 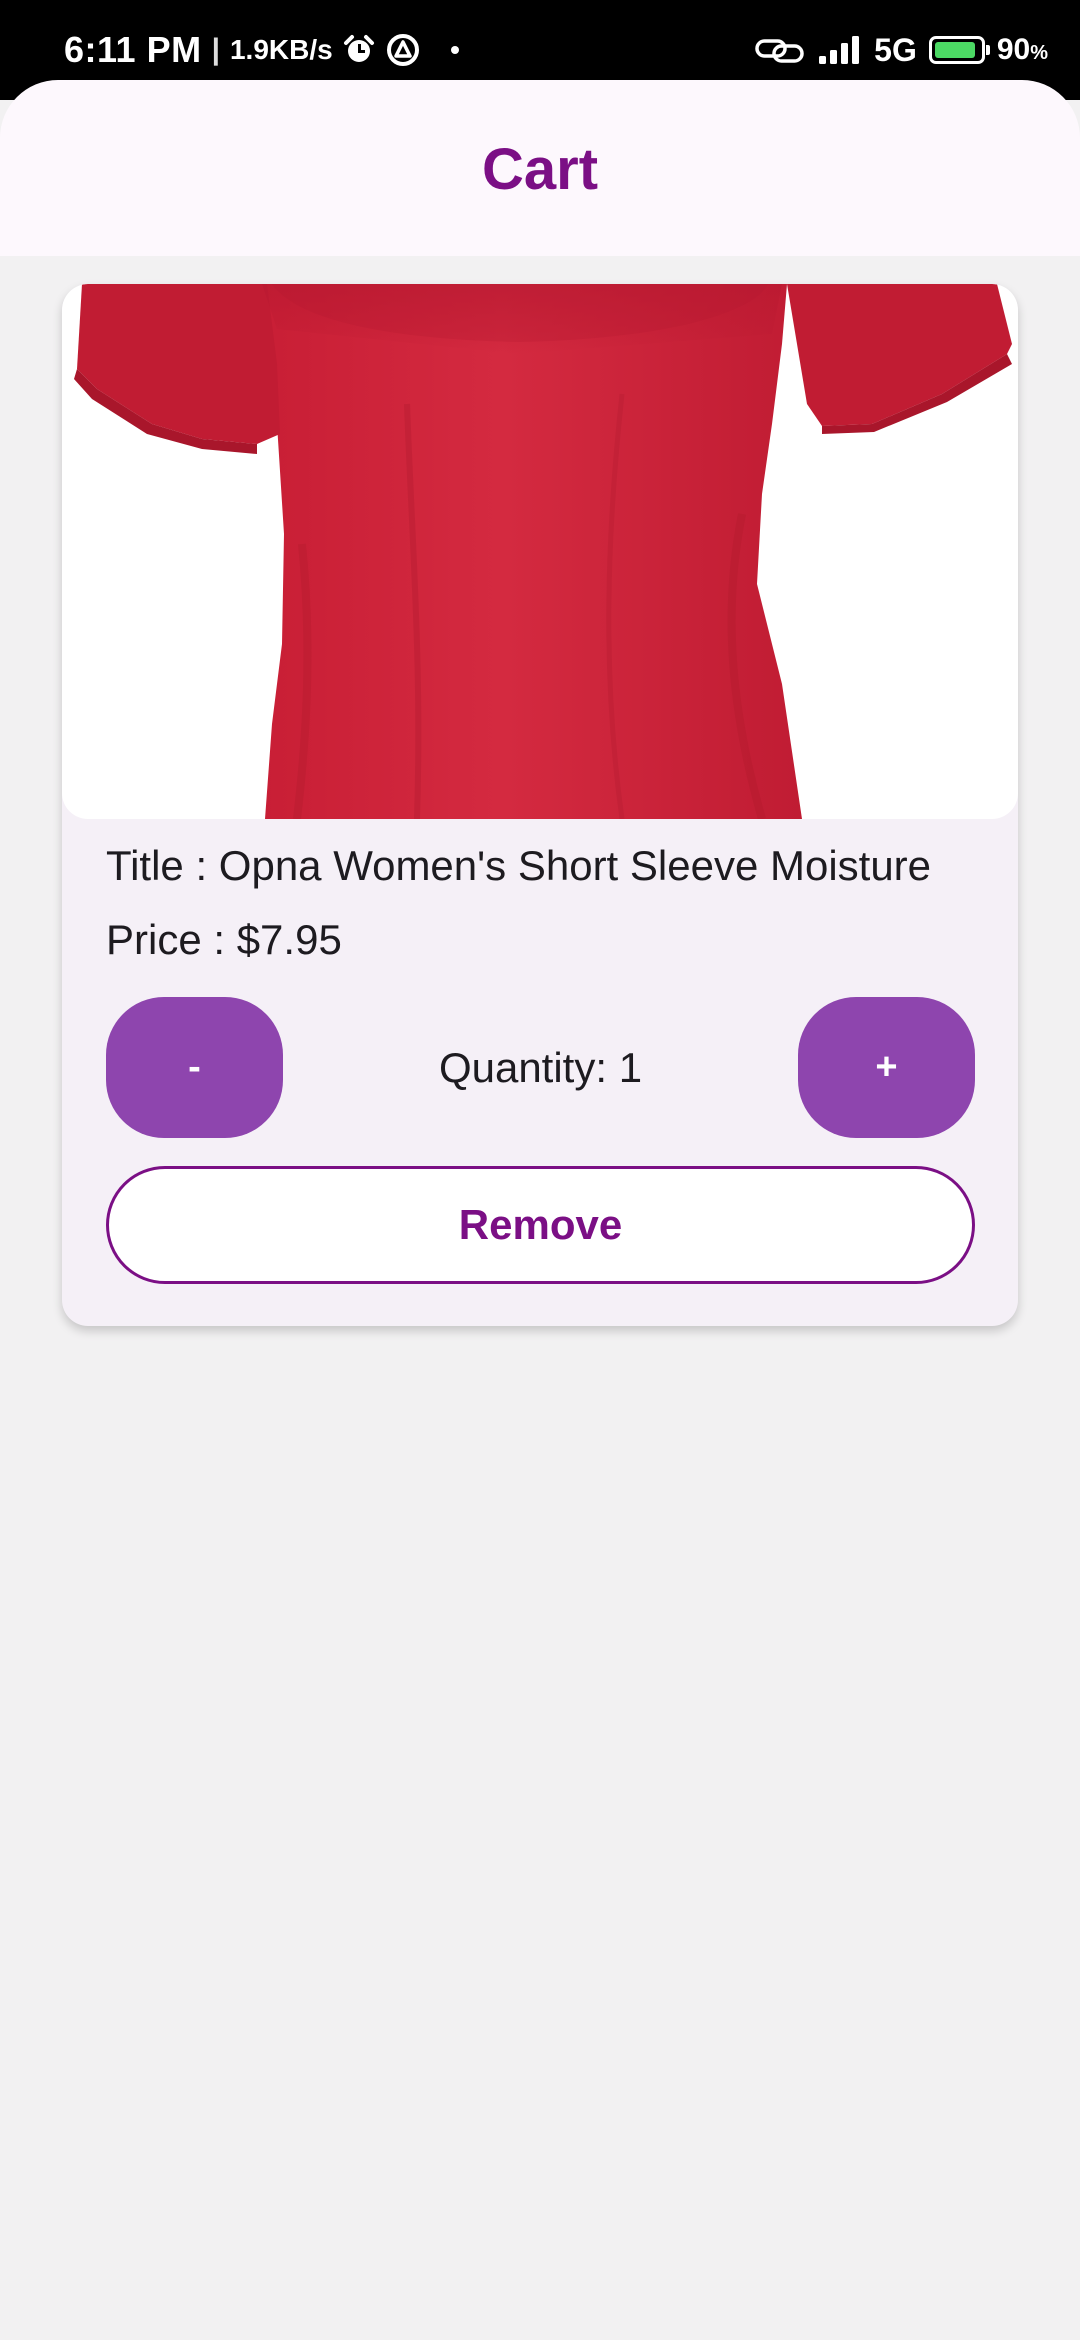 I want to click on battery-percent-unit: %, so click(x=1039, y=53).